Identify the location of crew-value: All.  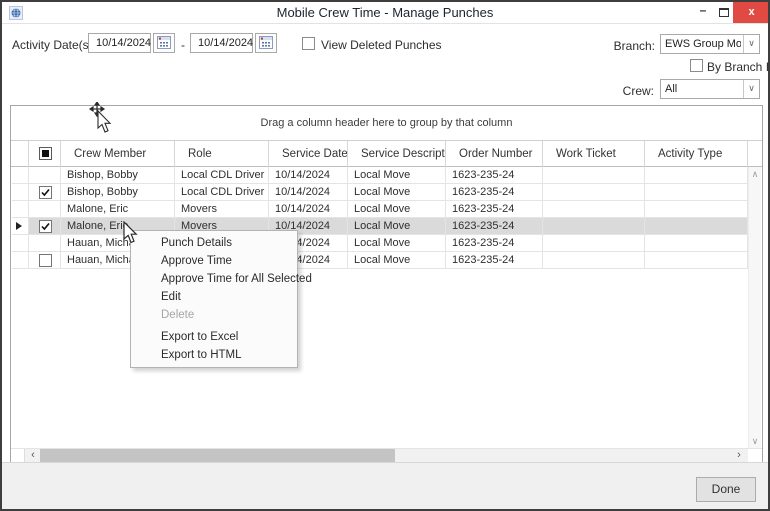
(671, 89).